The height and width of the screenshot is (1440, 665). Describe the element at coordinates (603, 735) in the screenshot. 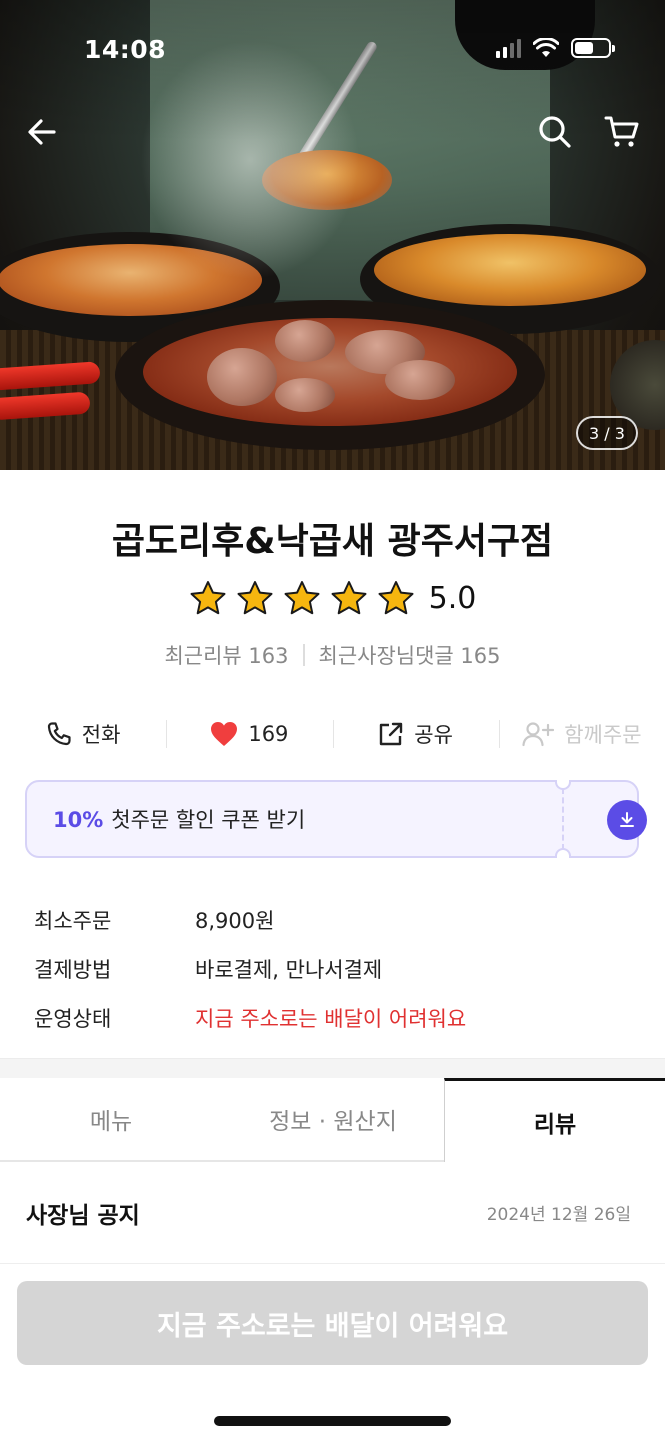

I see `group-order-label: 함께주문` at that location.